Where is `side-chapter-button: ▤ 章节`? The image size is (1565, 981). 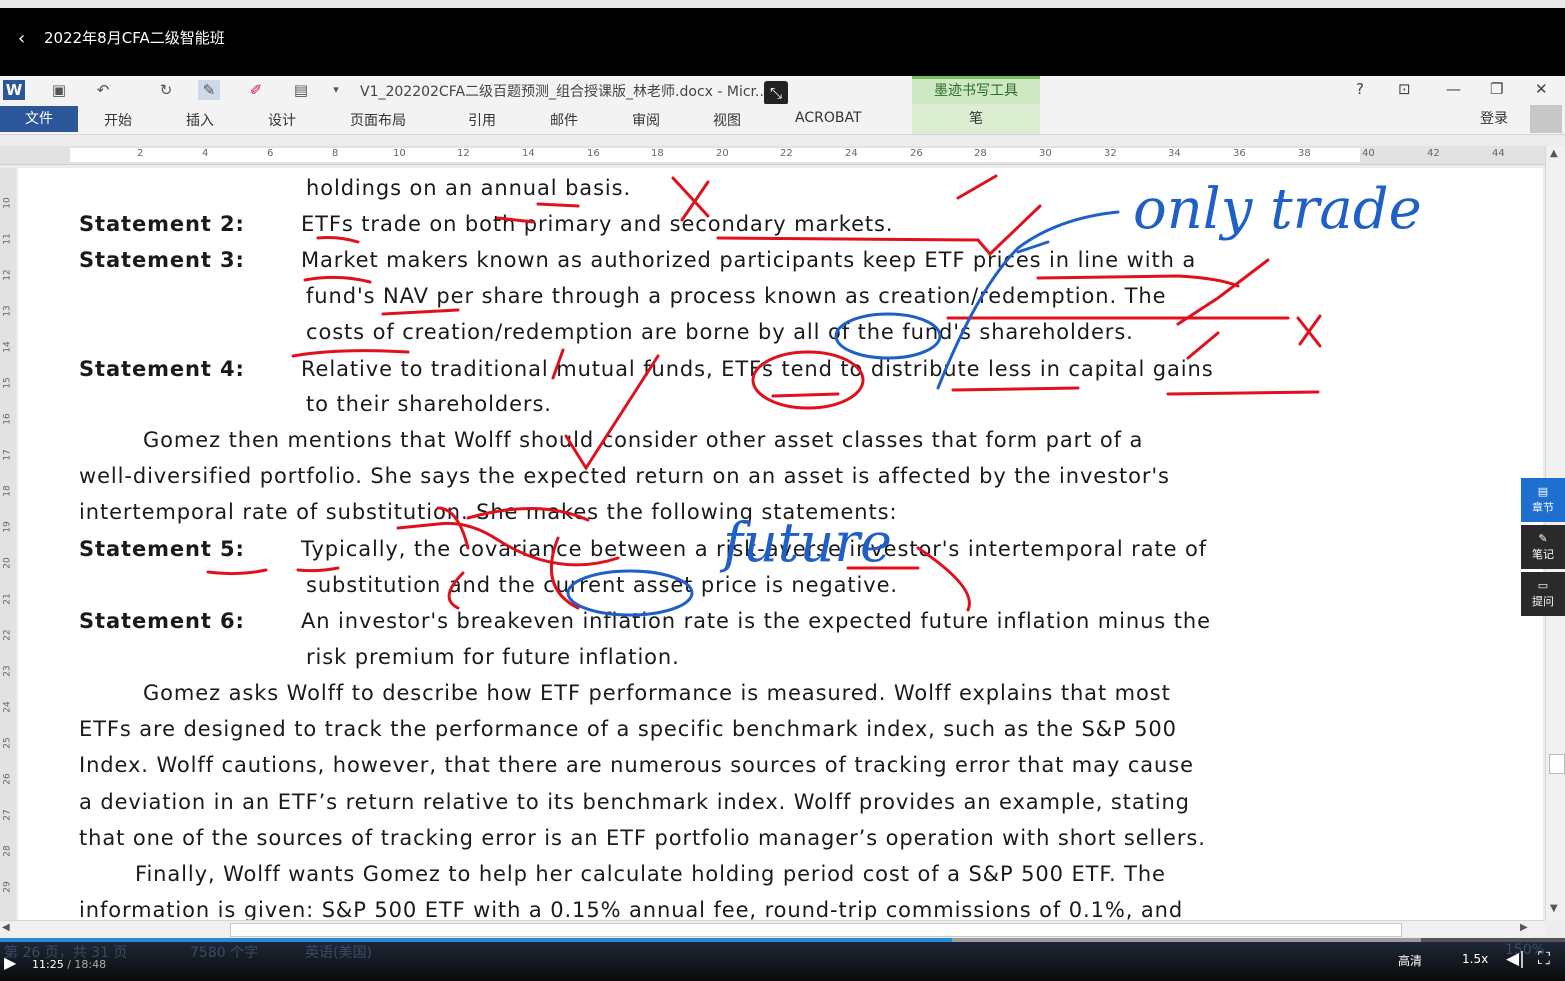 side-chapter-button: ▤ 章节 is located at coordinates (1543, 500).